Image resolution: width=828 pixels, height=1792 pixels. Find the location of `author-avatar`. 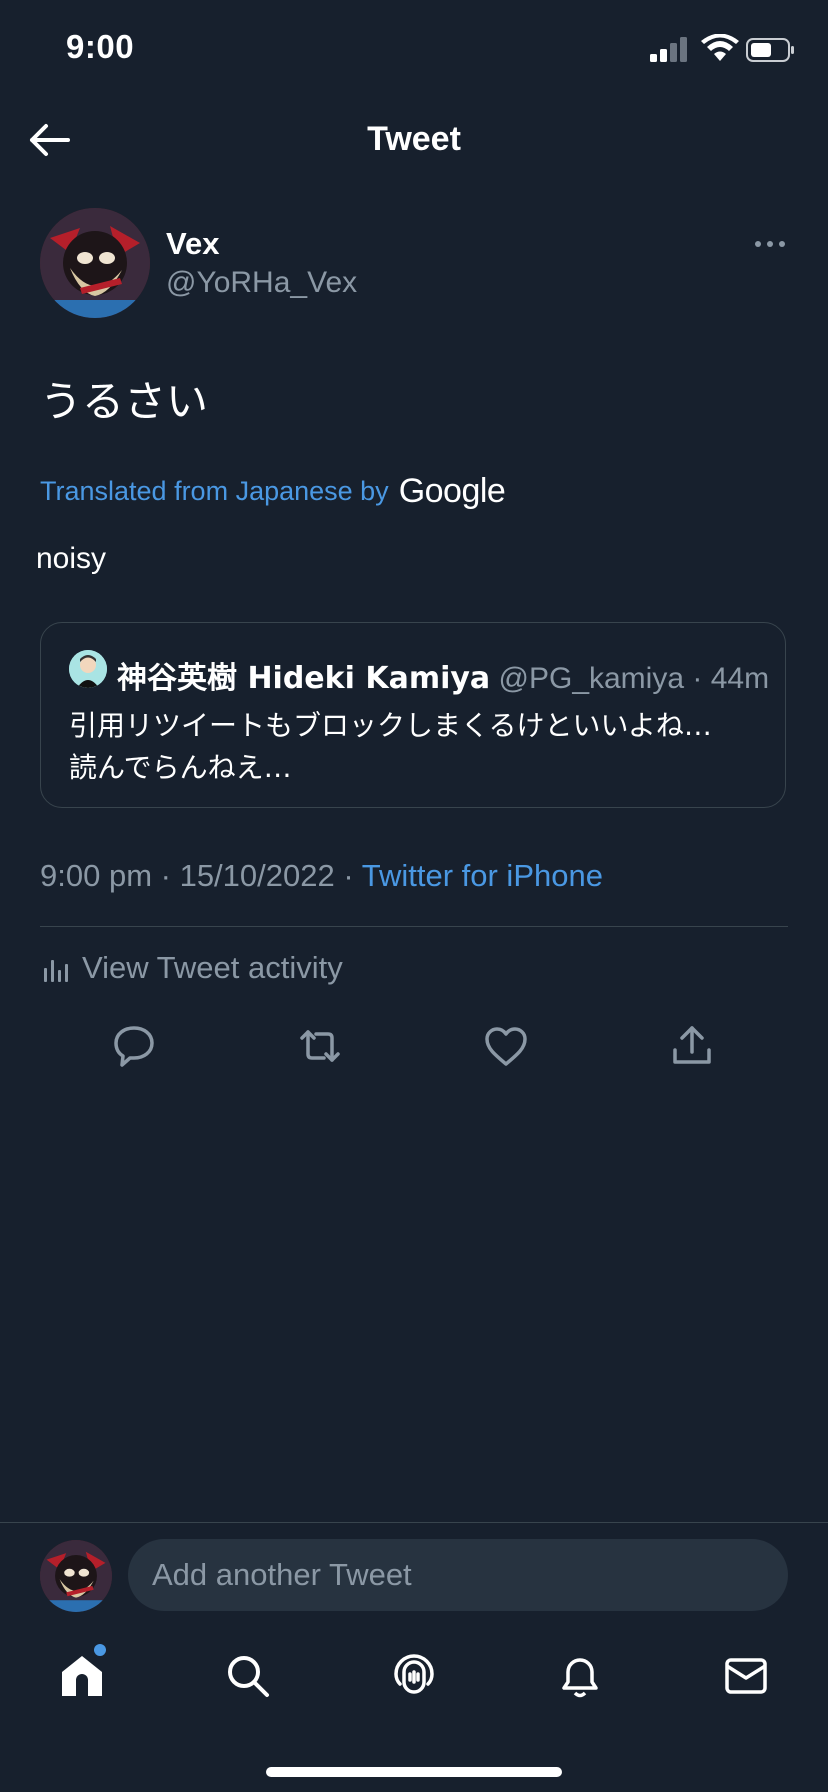

author-avatar is located at coordinates (95, 263).